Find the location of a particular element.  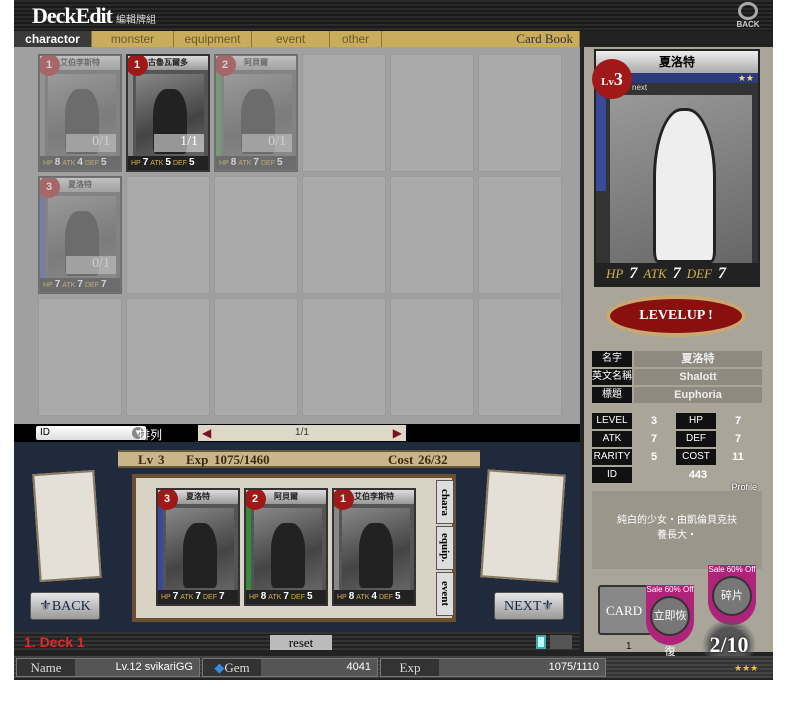

sort-bar: ID ▼ 排列 ◀ 1/1 ▶ is located at coordinates (297, 433).